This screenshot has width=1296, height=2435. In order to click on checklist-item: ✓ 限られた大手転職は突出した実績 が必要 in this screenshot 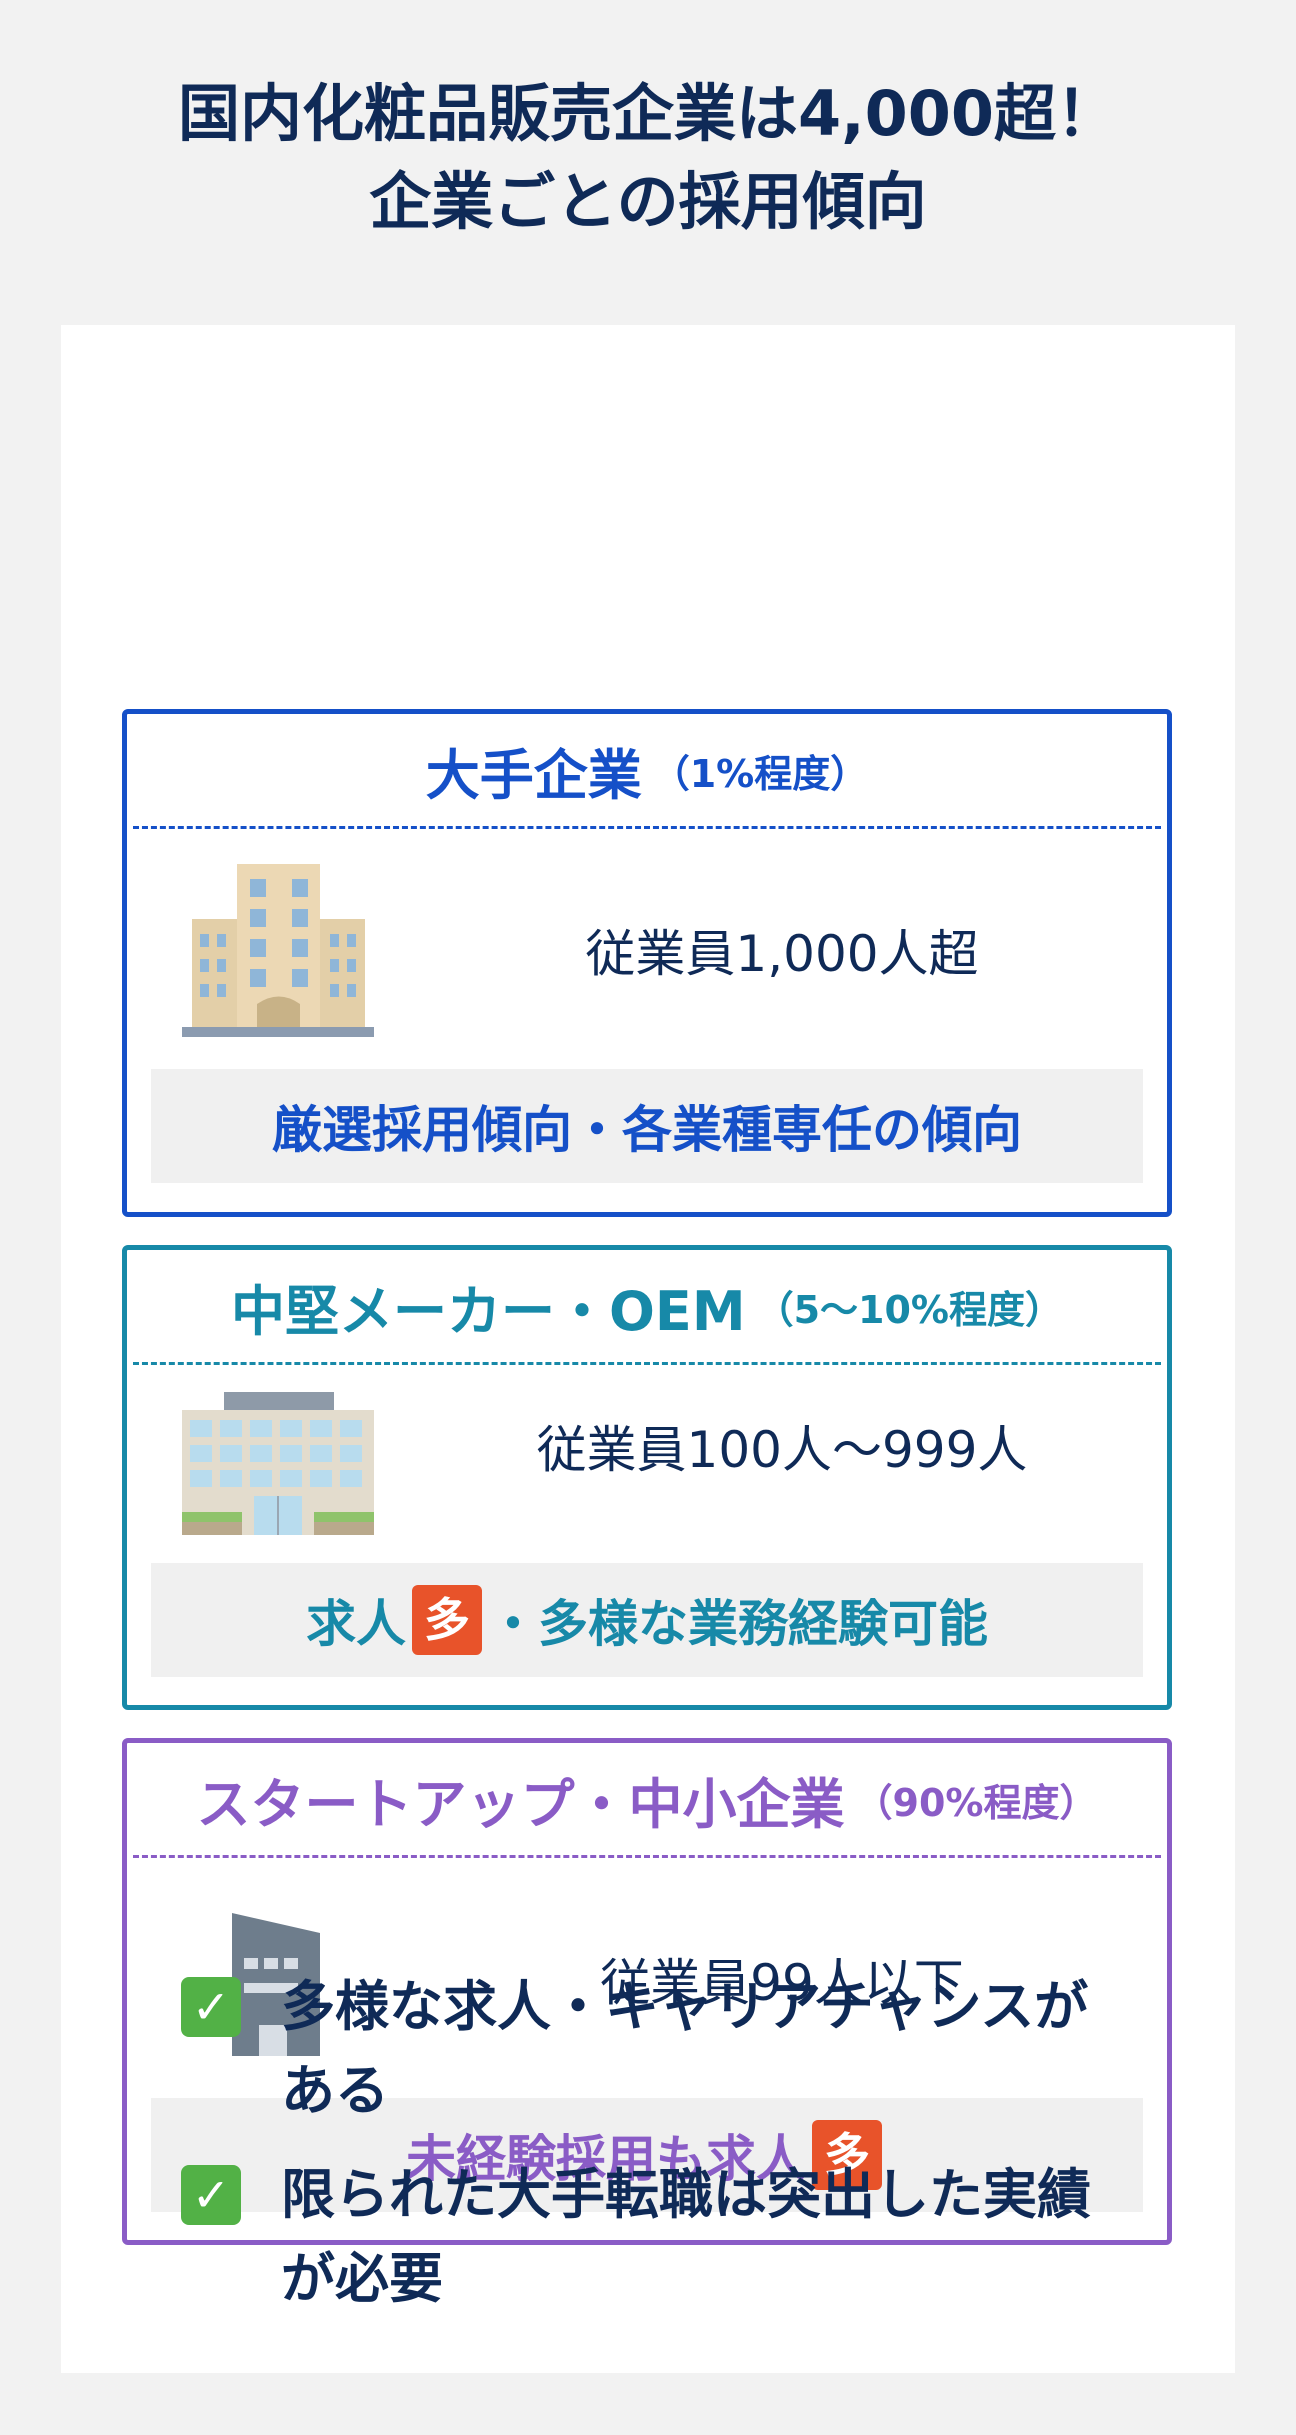, I will do `click(711, 2237)`.